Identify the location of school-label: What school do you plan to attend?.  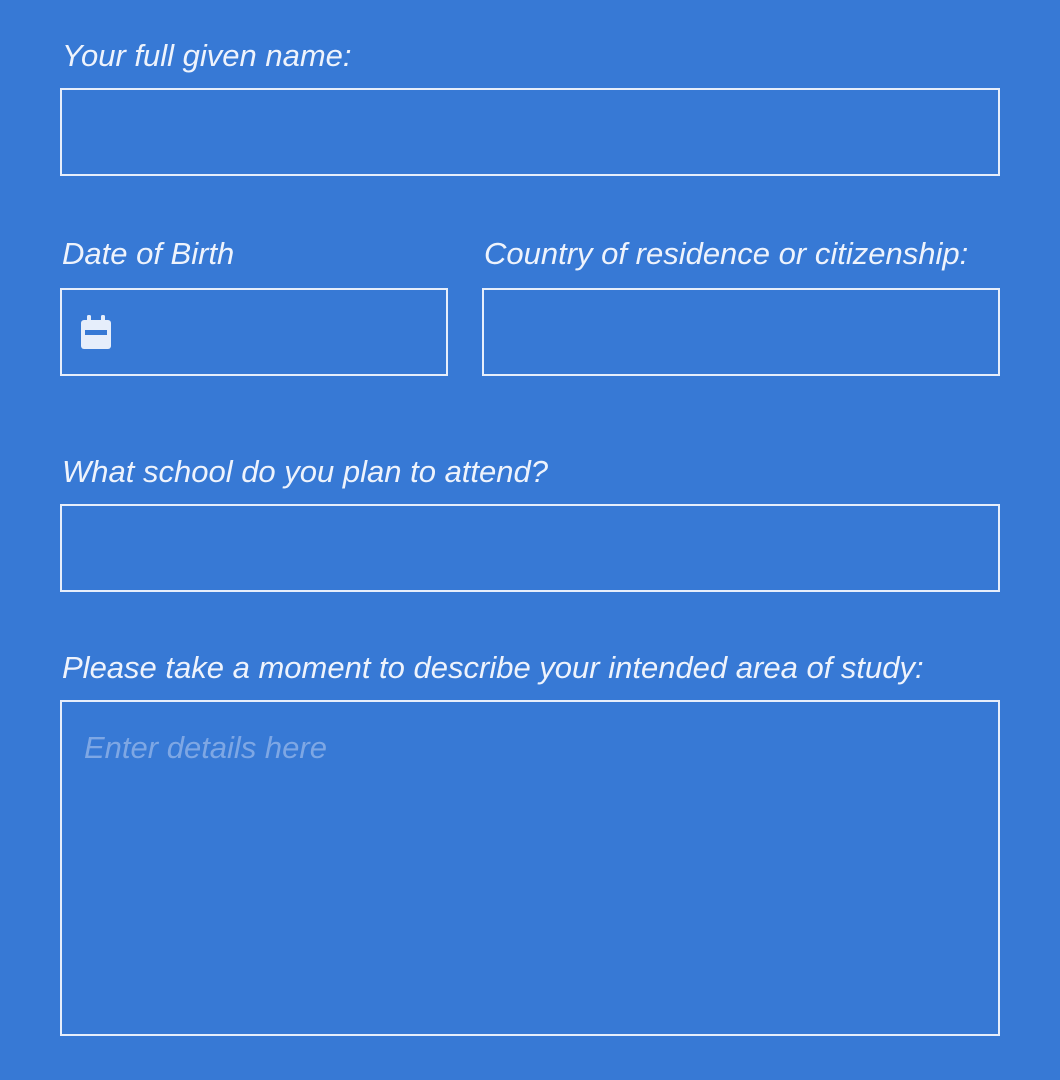
(305, 471).